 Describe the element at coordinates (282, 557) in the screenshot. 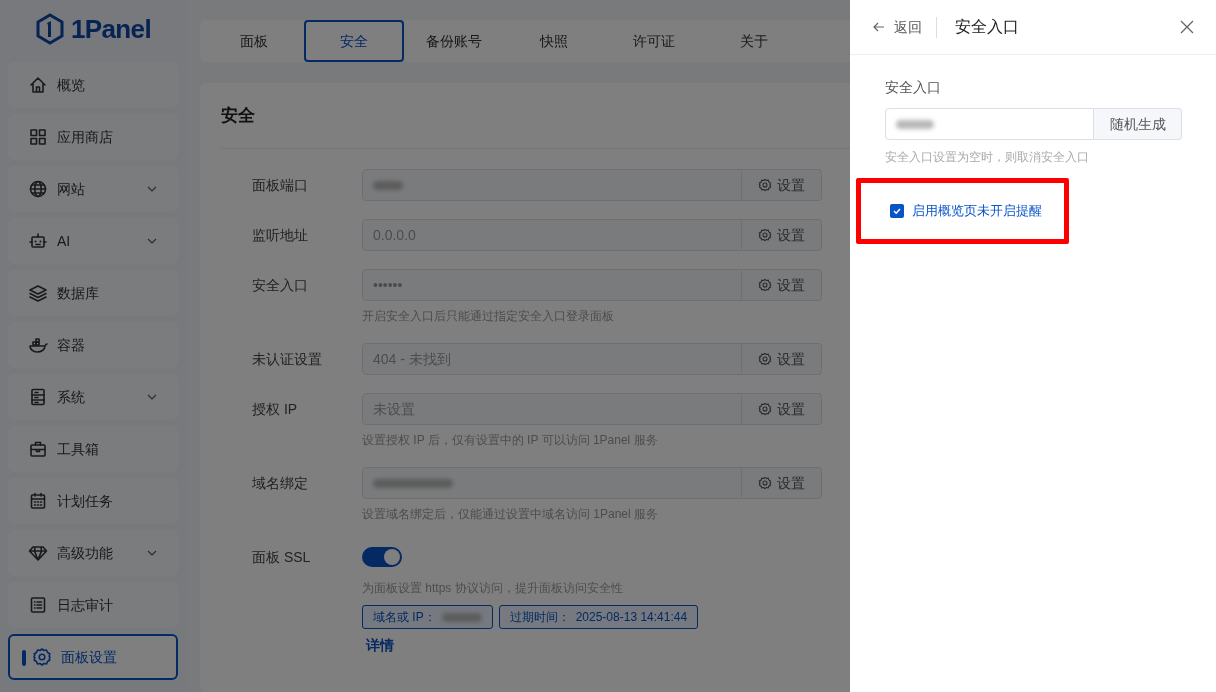

I see `field-label: 面板 SSL` at that location.